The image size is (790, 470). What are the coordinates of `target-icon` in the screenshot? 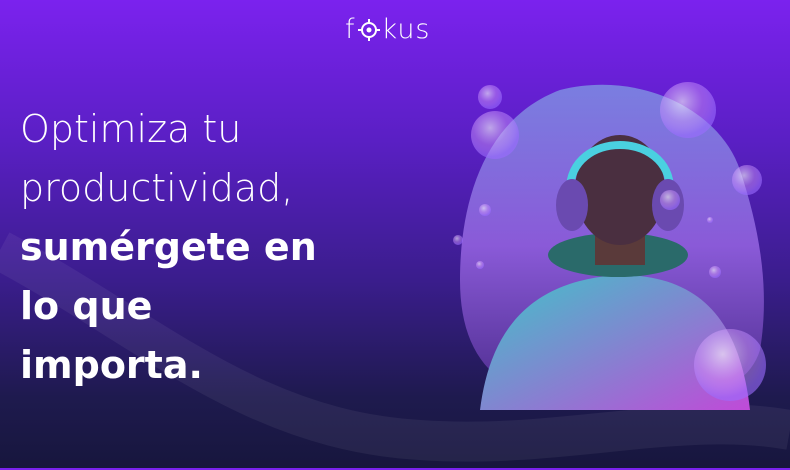 It's located at (368, 29).